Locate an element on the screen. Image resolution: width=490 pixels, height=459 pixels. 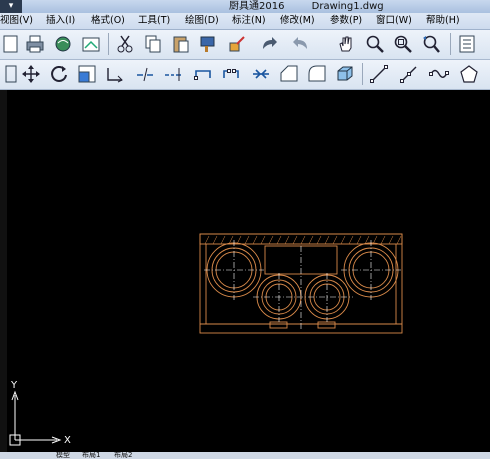
plot-preview-button is located at coordinates (63, 44).